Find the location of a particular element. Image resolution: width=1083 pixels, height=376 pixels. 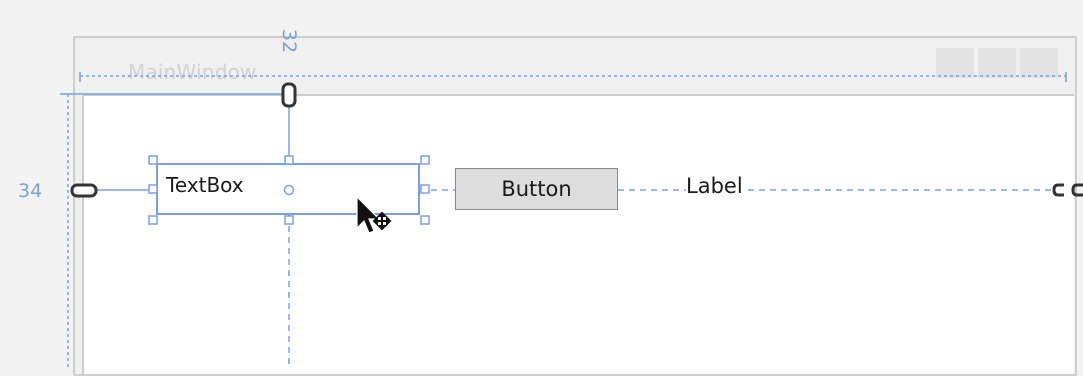

top-anchor-icon is located at coordinates (289, 95).